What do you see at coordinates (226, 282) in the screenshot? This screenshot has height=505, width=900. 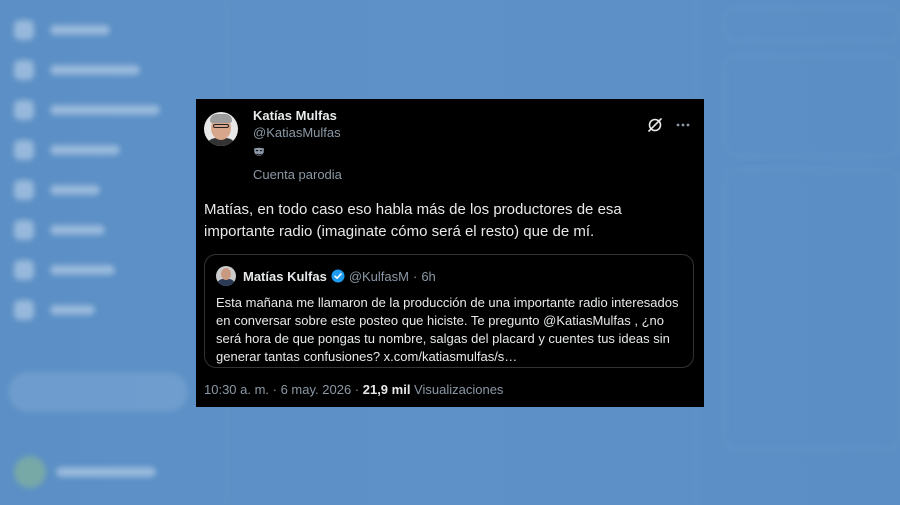 I see `quote-avatar-shirt` at bounding box center [226, 282].